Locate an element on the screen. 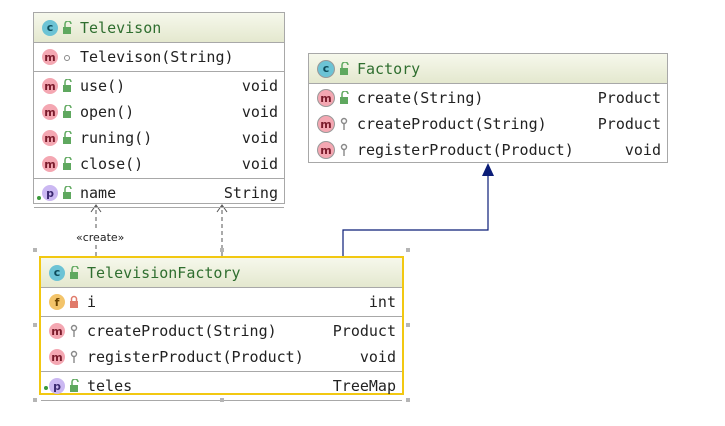 Image resolution: width=725 pixels, height=426 pixels. resize-handle-top-right is located at coordinates (408, 250).